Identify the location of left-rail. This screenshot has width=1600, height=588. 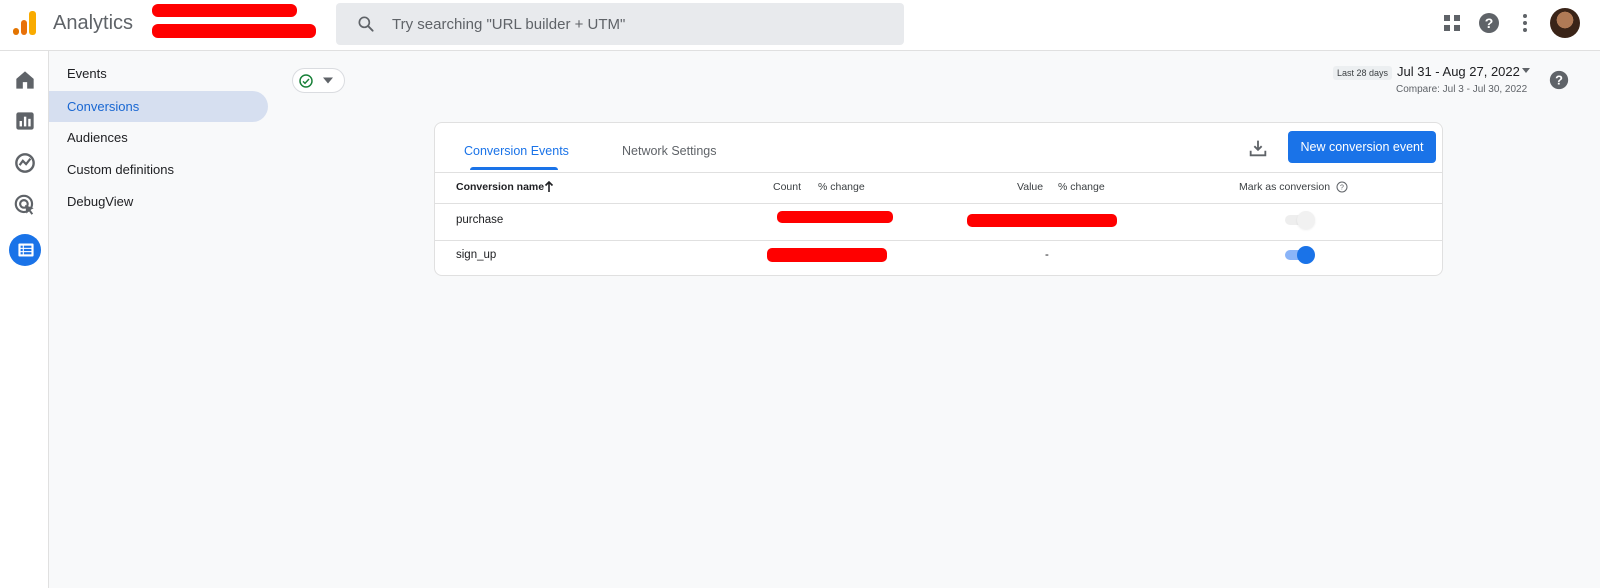
(24, 319).